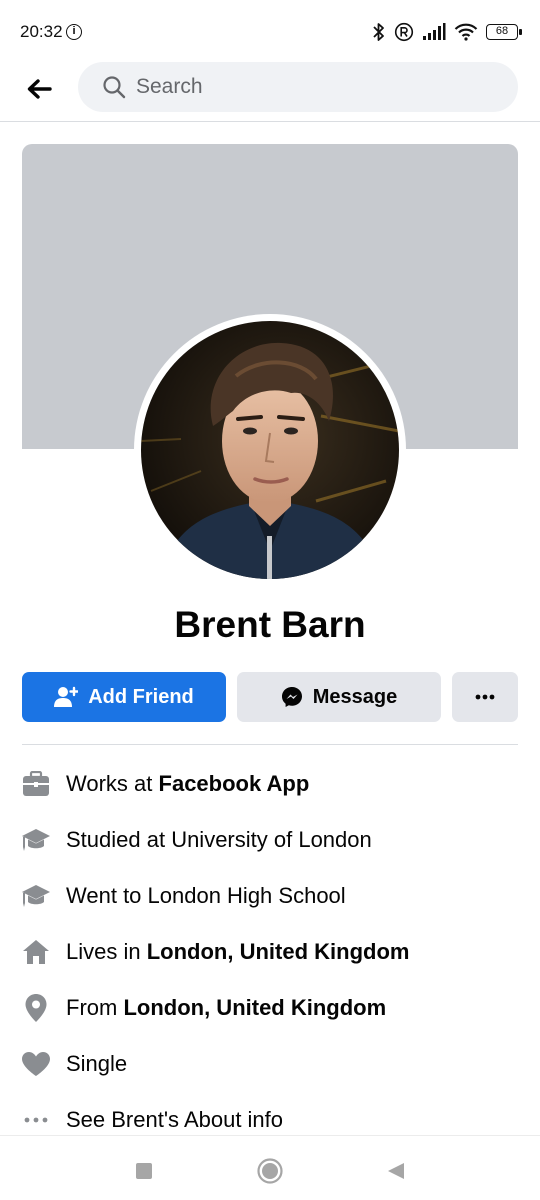 Image resolution: width=540 pixels, height=1200 pixels. I want to click on intro-item-work: Works at Facebook App, so click(270, 784).